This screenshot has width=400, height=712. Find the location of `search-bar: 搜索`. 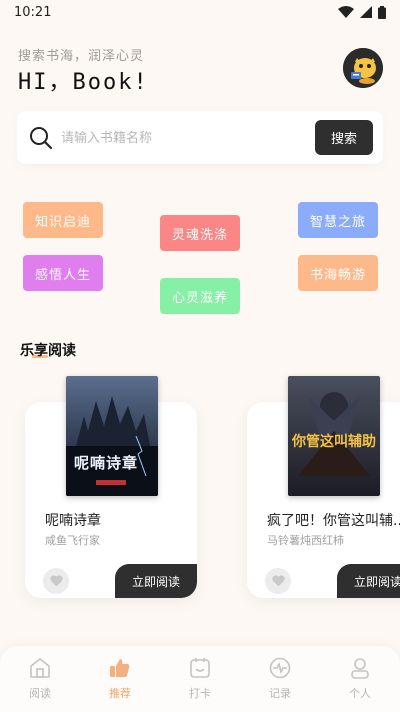

search-bar: 搜索 is located at coordinates (200, 137).